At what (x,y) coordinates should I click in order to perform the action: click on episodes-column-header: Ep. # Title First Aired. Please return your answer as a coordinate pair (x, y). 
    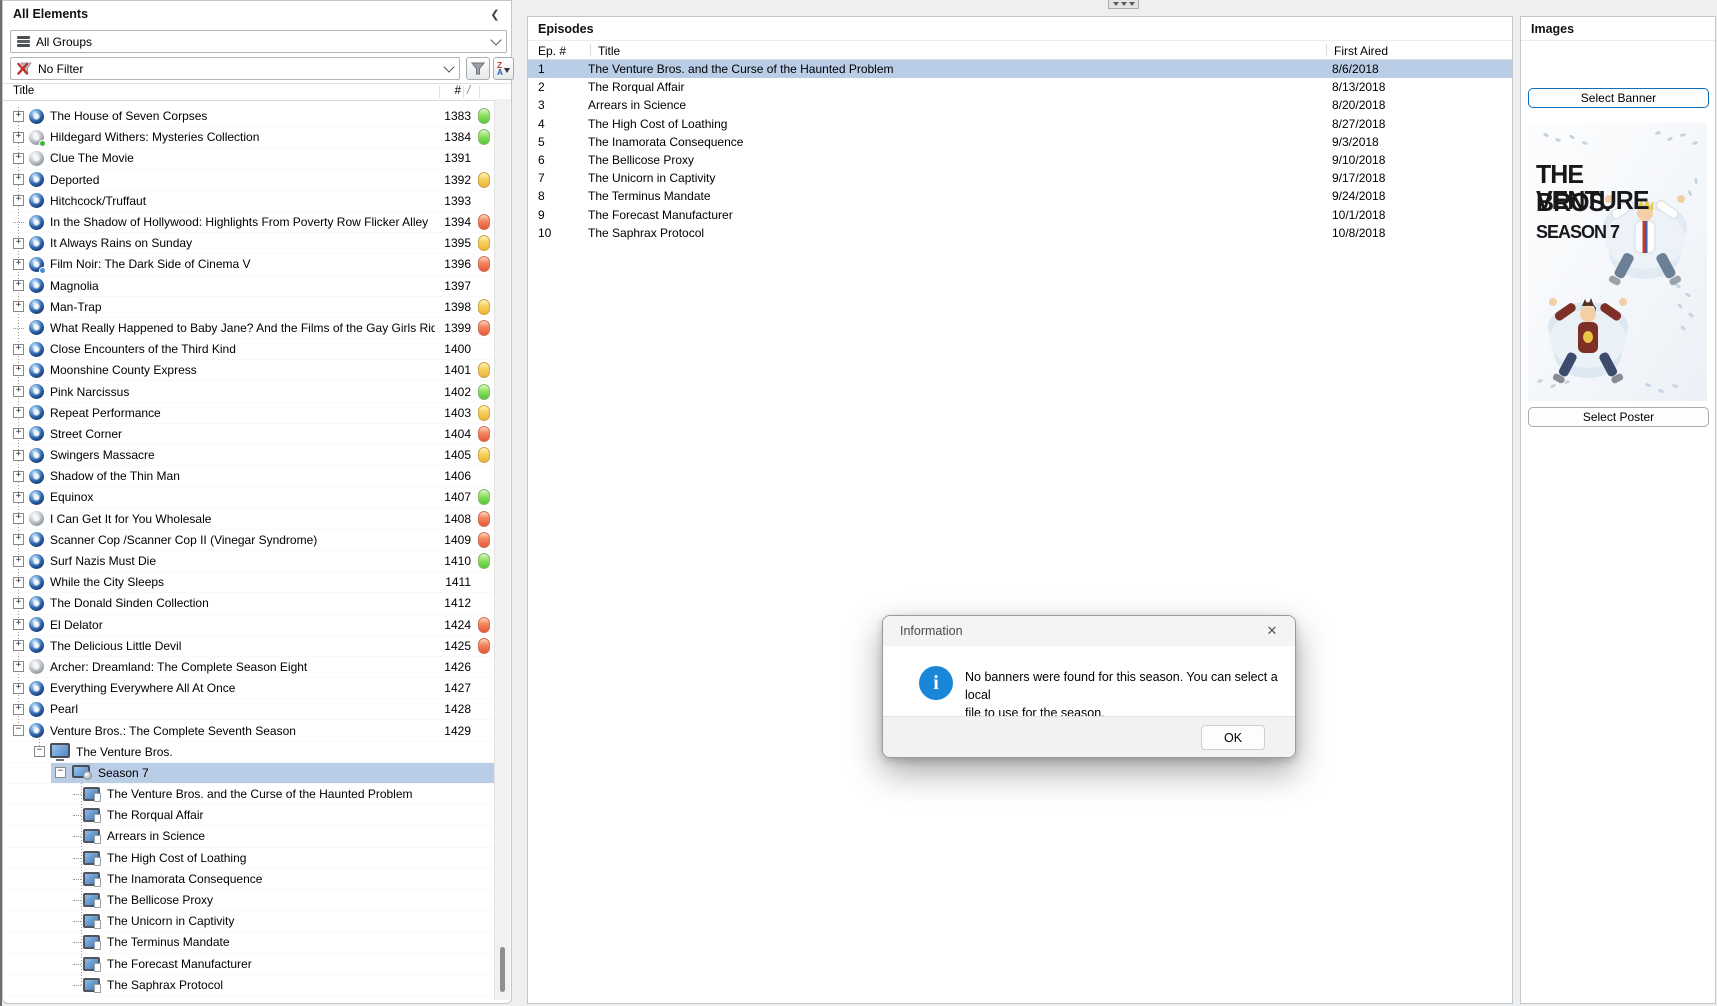
    Looking at the image, I should click on (1020, 50).